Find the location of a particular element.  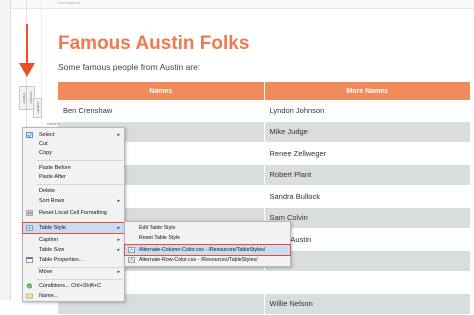

menu-item-reset-cell-formatting: Reset Local Cell Formatting is located at coordinates (73, 213).